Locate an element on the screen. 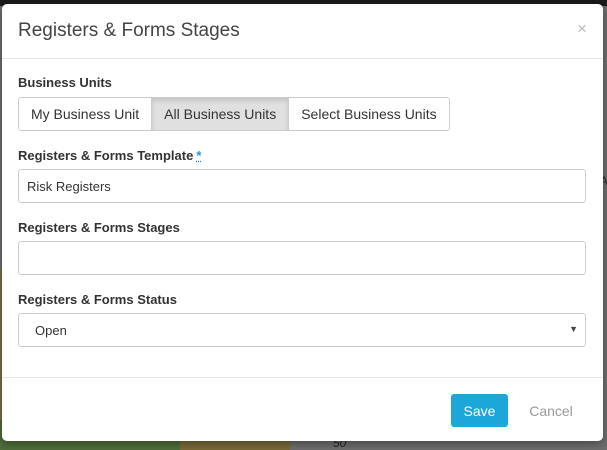 The width and height of the screenshot is (607, 450). stages-label: Registers & Forms Stages is located at coordinates (99, 227).